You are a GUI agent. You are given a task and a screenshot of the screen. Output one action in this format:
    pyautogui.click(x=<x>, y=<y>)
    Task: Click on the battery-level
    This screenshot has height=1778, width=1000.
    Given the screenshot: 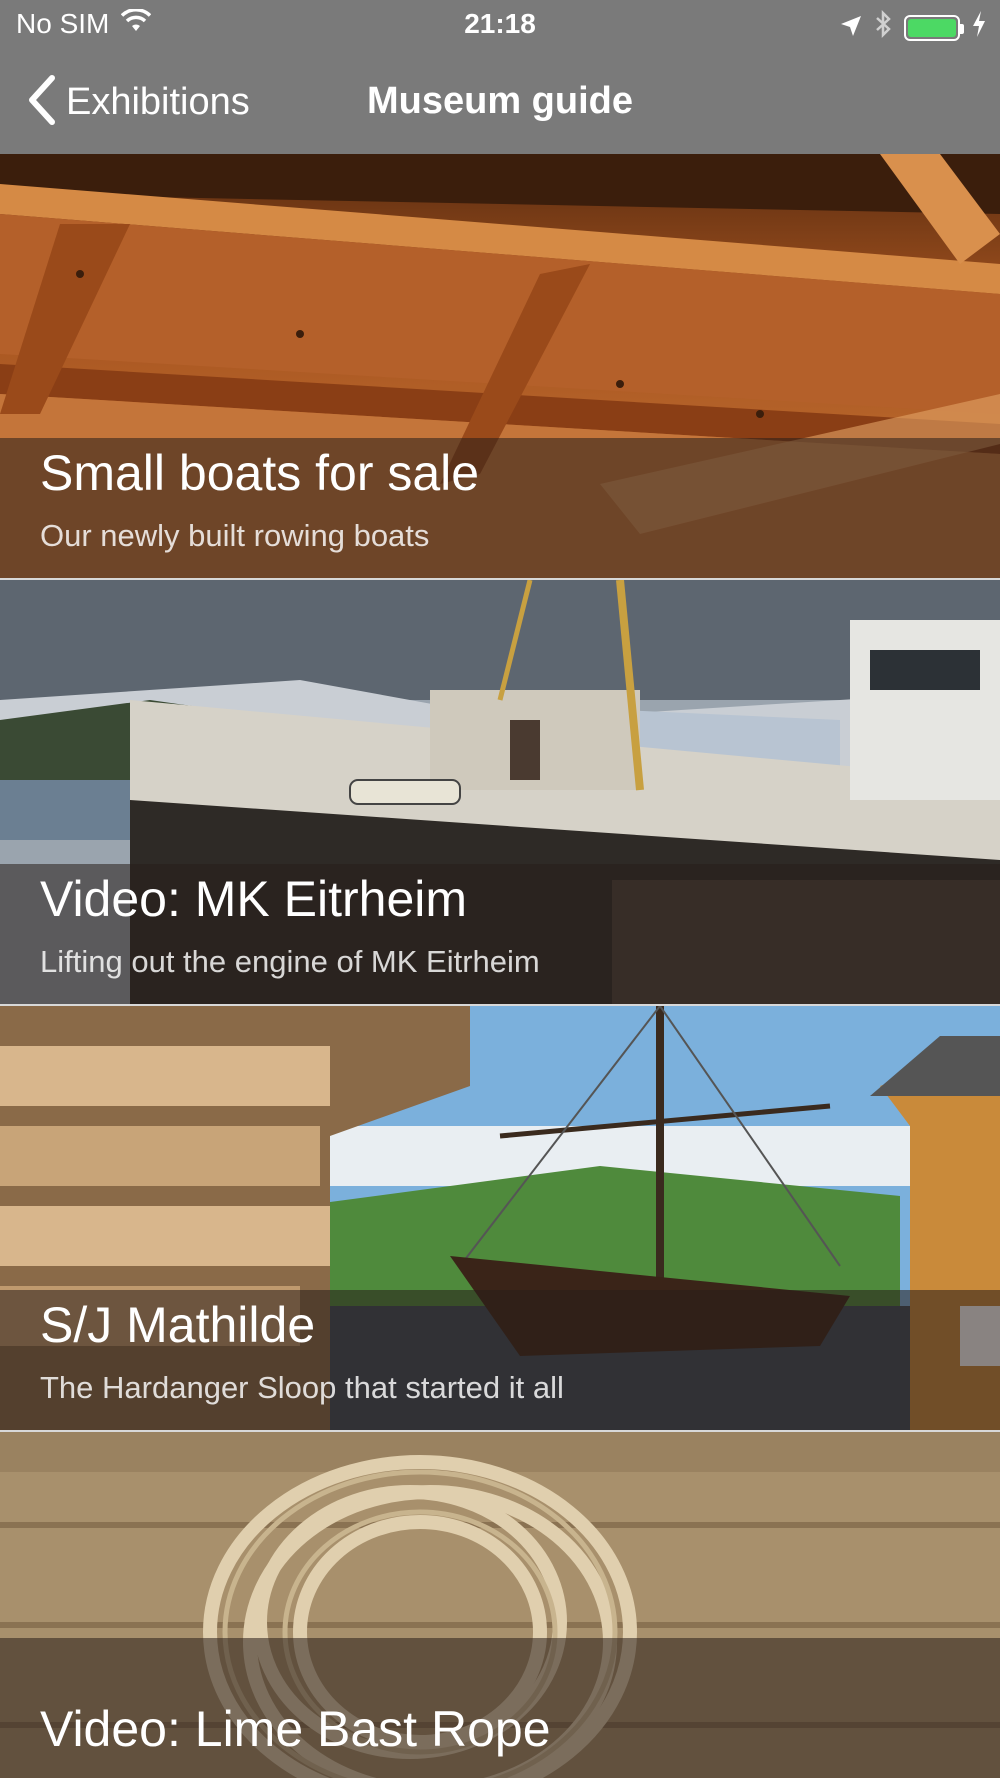 What is the action you would take?
    pyautogui.click(x=932, y=27)
    